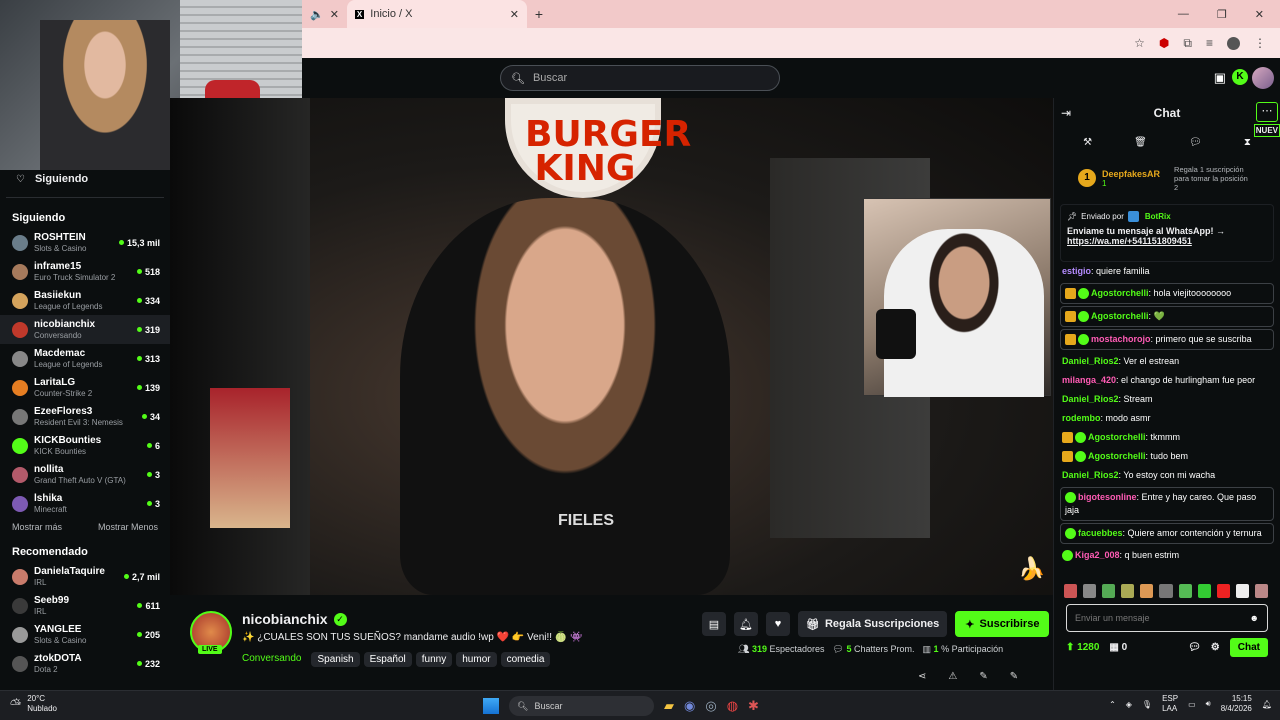  What do you see at coordinates (1195, 142) in the screenshot?
I see `bubble-icon: 💬︎` at bounding box center [1195, 142].